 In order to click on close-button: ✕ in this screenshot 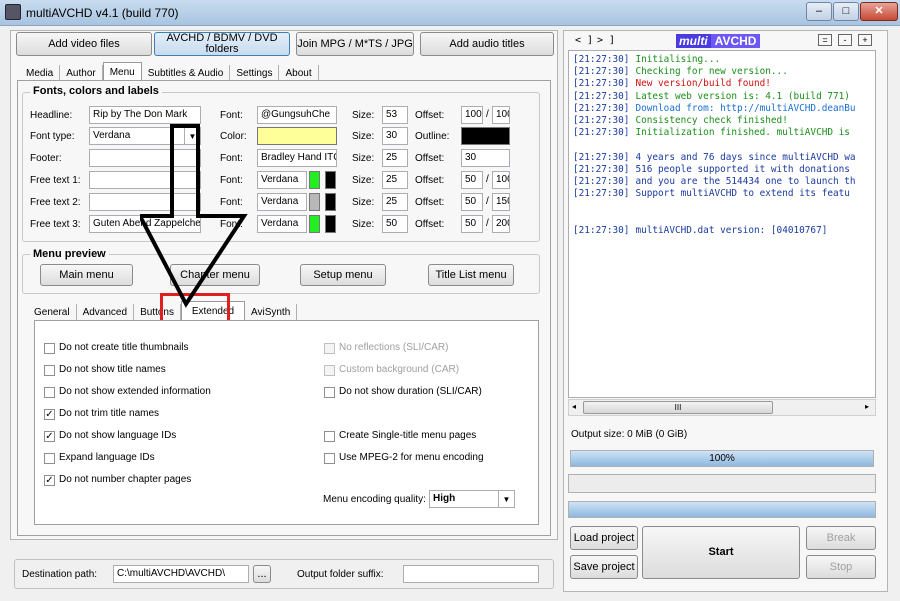, I will do `click(879, 11)`.